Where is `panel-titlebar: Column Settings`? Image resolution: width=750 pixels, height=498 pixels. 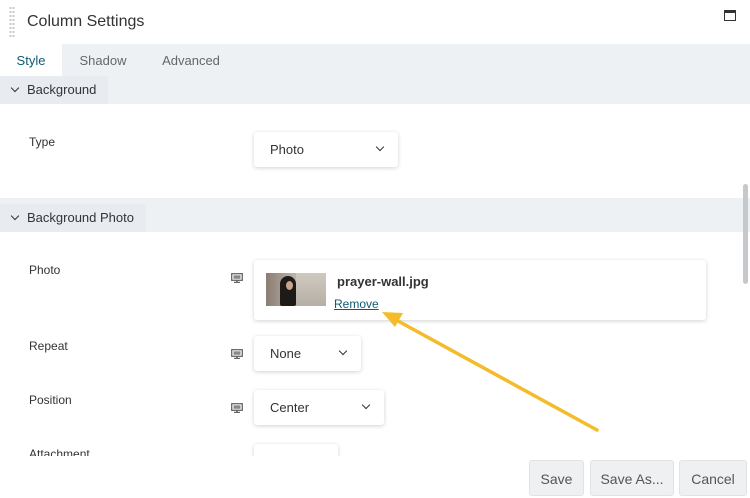 panel-titlebar: Column Settings is located at coordinates (375, 22).